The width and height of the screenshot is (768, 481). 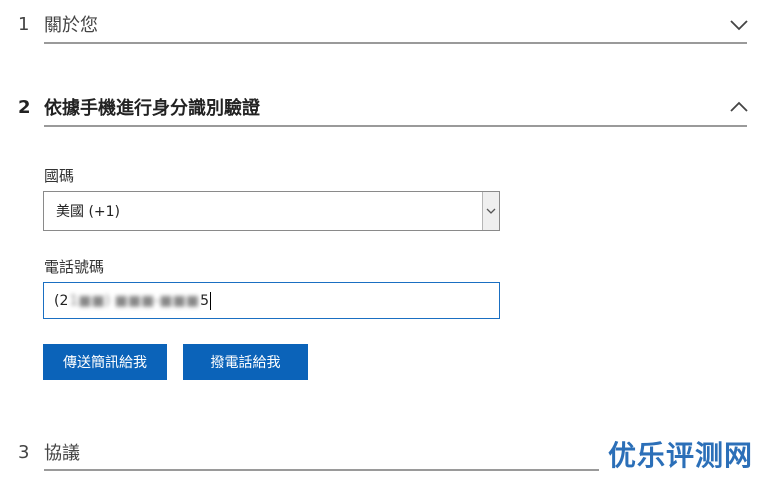 I want to click on section-3-divider, so click(x=321, y=470).